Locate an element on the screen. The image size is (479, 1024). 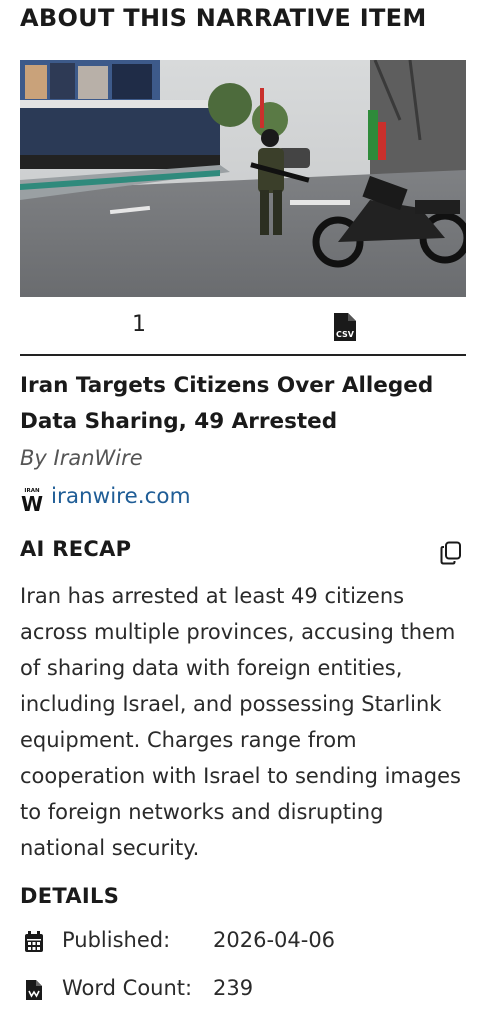
item-count: 1 is located at coordinates (139, 324).